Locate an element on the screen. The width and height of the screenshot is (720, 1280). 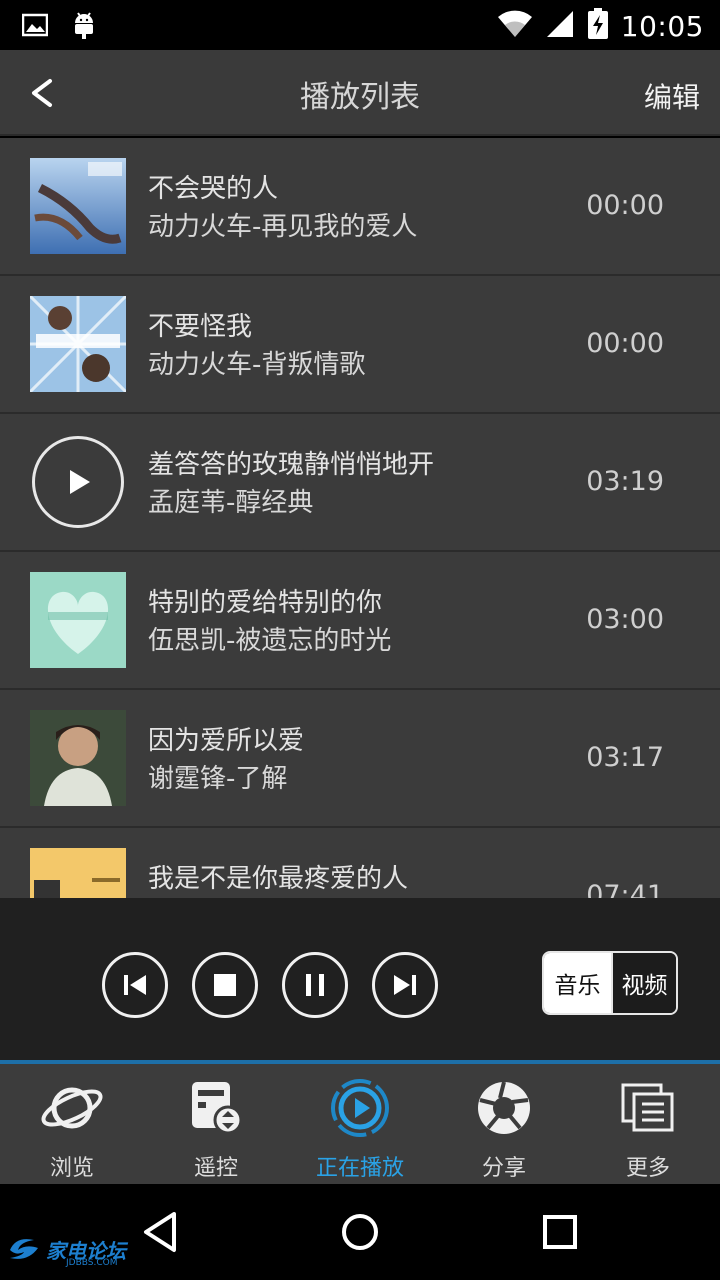
tab-label: 更多 is located at coordinates (647, 1168).